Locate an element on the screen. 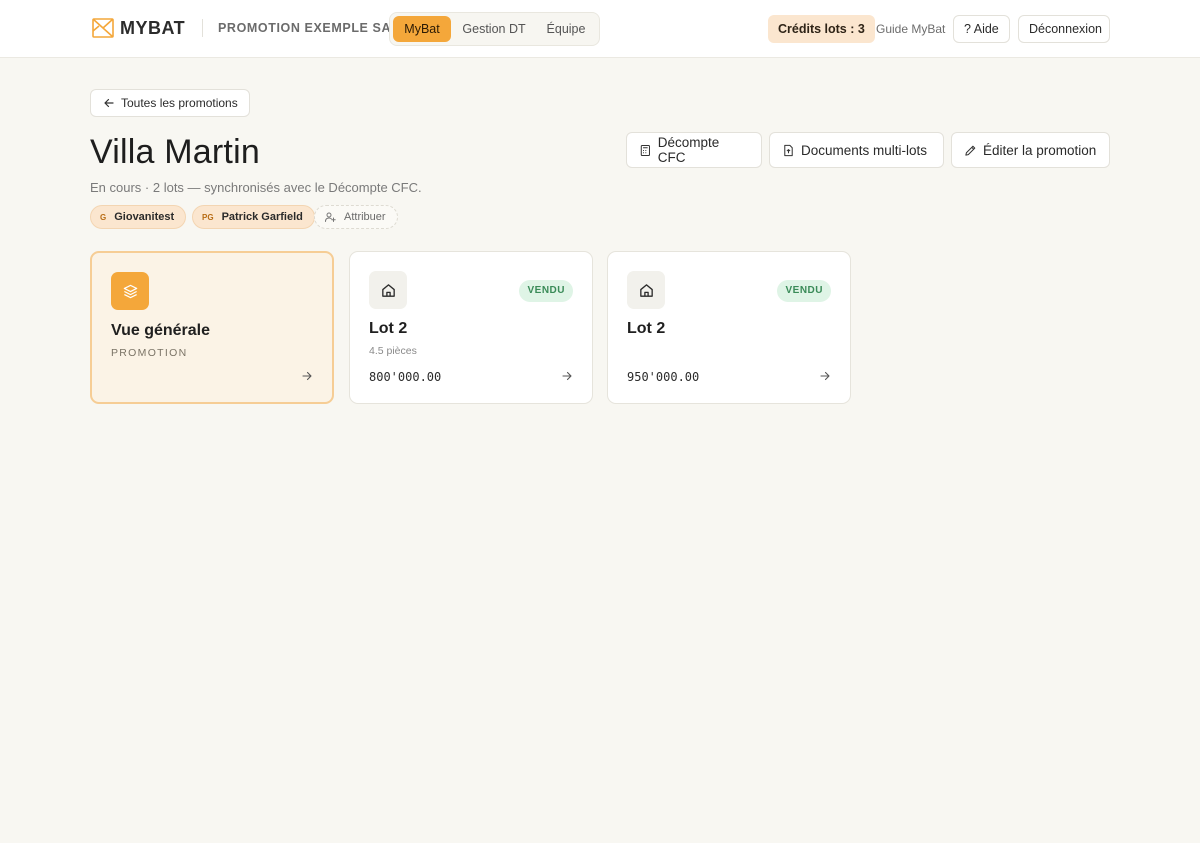 This screenshot has height=843, width=1200. member-initials: PG is located at coordinates (208, 217).